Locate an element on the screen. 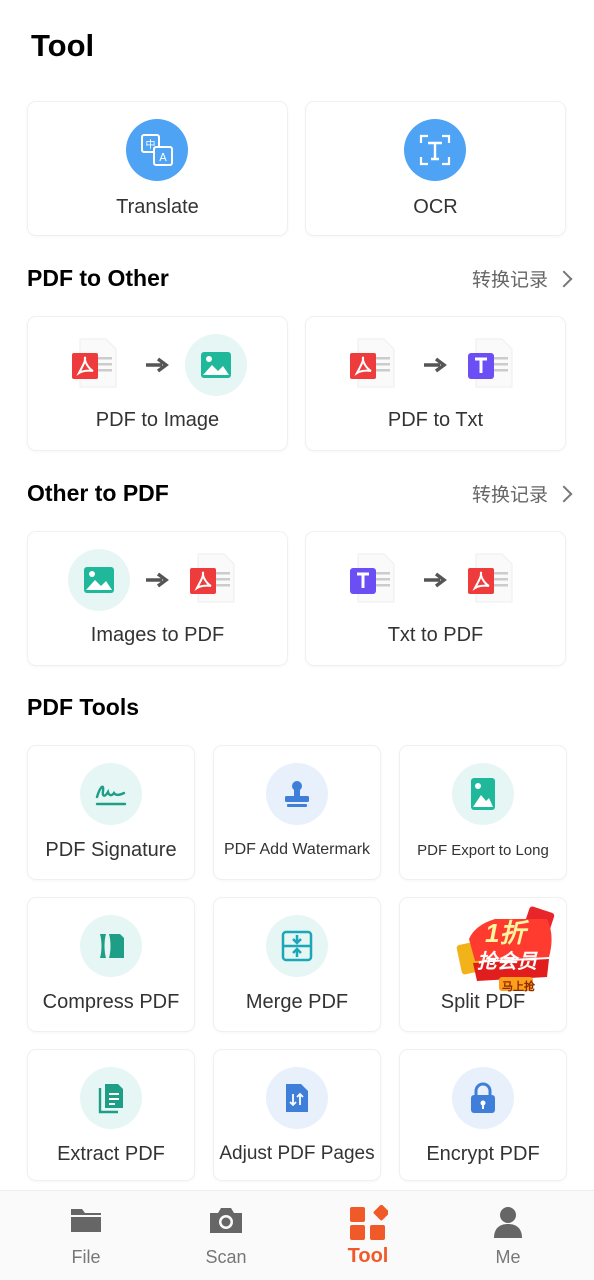  pdf-to-image-label: PDF to Image is located at coordinates (157, 420).